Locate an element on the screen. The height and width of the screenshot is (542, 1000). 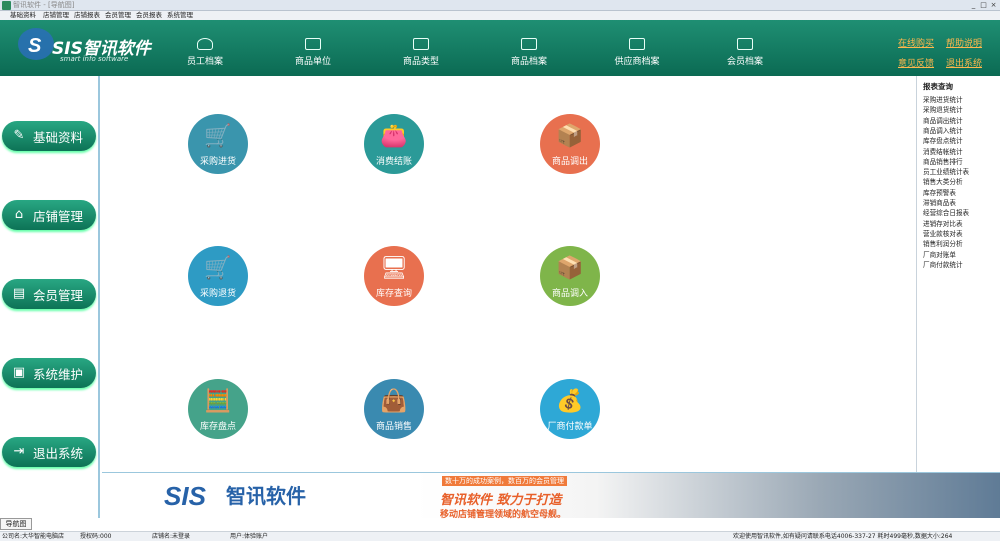
svg-text: SIS is located at coordinates (185, 496).